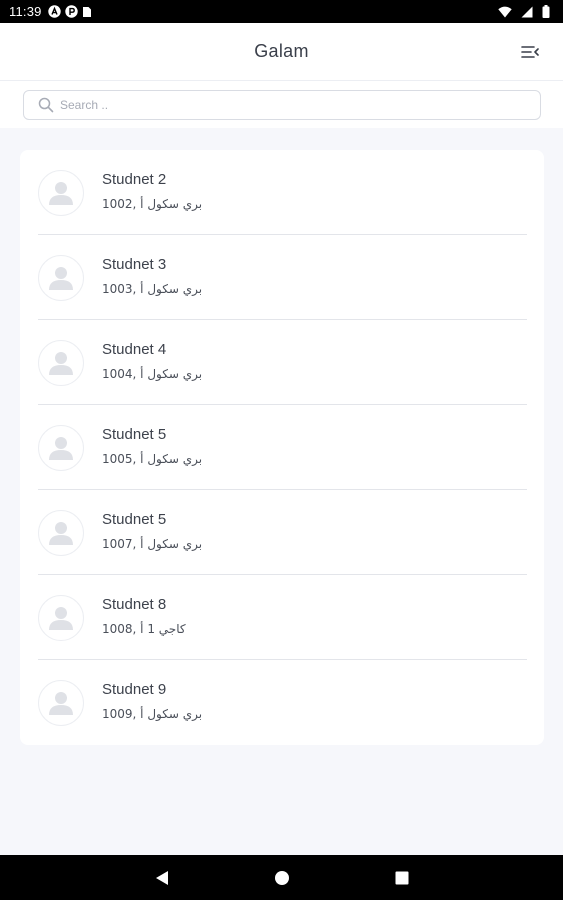 Image resolution: width=563 pixels, height=900 pixels. I want to click on list-item: Studnet 9 1009, بري سكول أ, so click(282, 702).